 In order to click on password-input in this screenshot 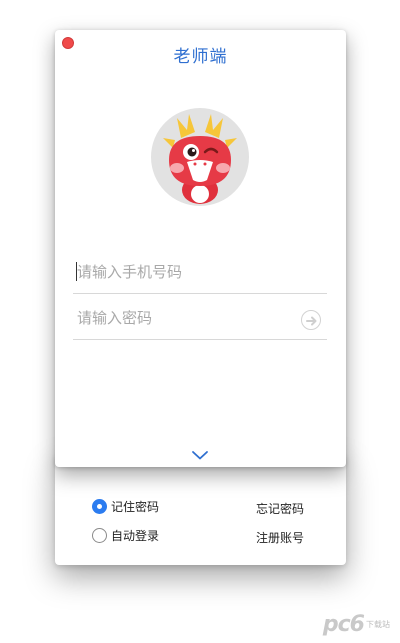, I will do `click(187, 318)`.